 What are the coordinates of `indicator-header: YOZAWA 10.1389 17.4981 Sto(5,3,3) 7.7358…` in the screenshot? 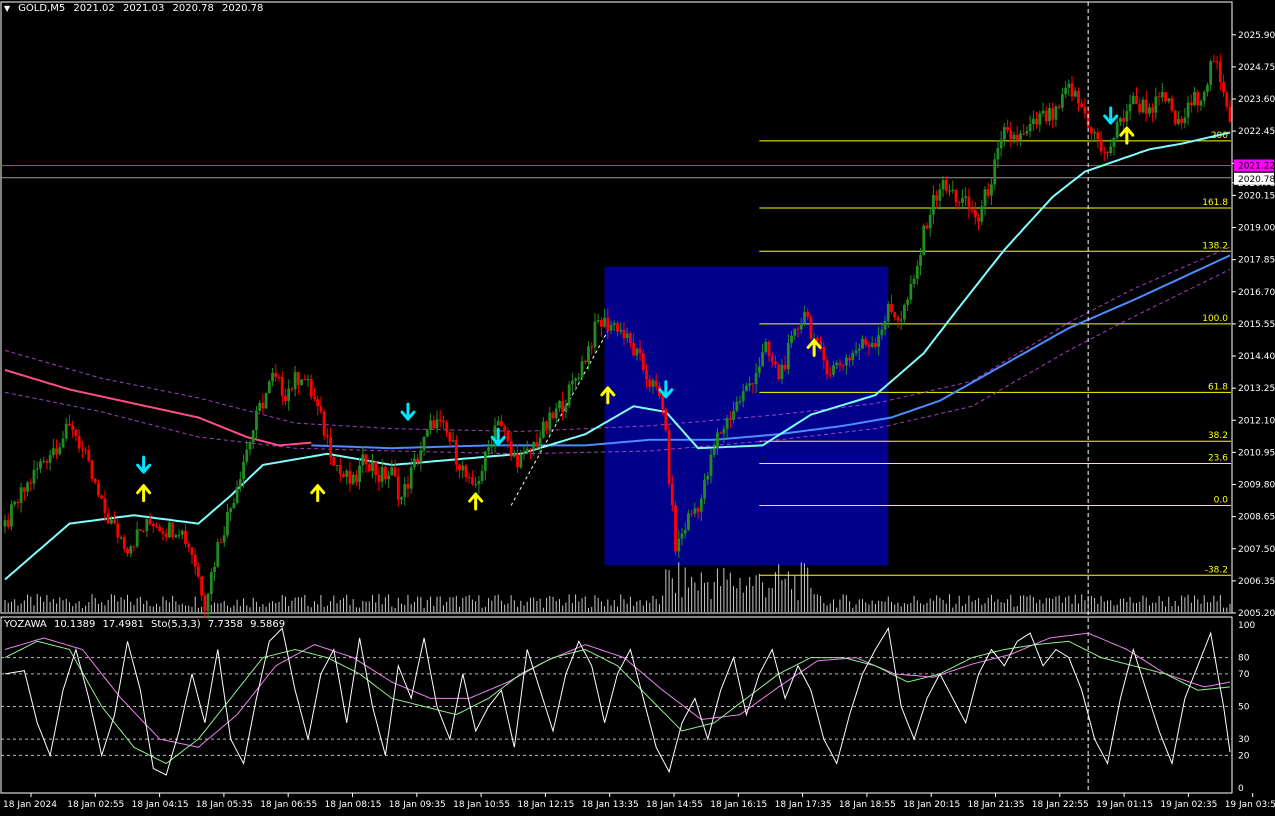 It's located at (144, 624).